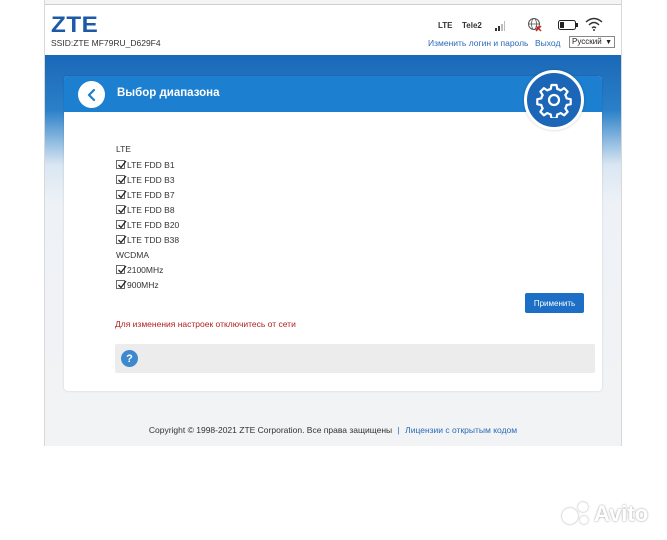  What do you see at coordinates (106, 43) in the screenshot?
I see `ssid-text: SSID:ZTE MF79RU_D629F4` at bounding box center [106, 43].